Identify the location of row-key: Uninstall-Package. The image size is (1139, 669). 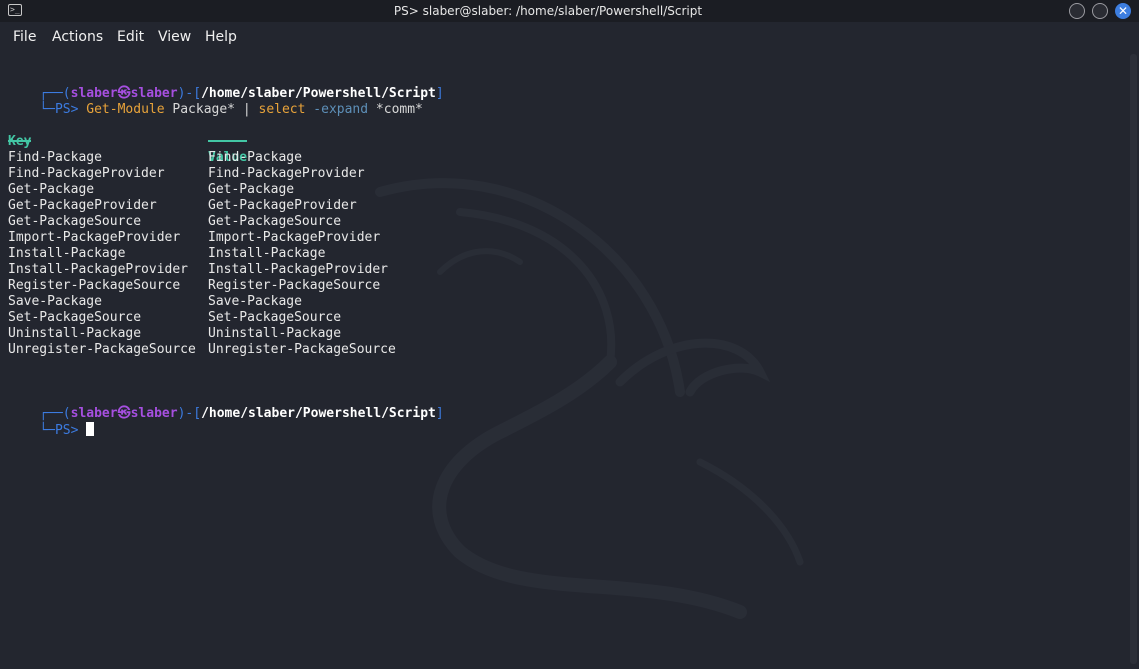
(75, 333).